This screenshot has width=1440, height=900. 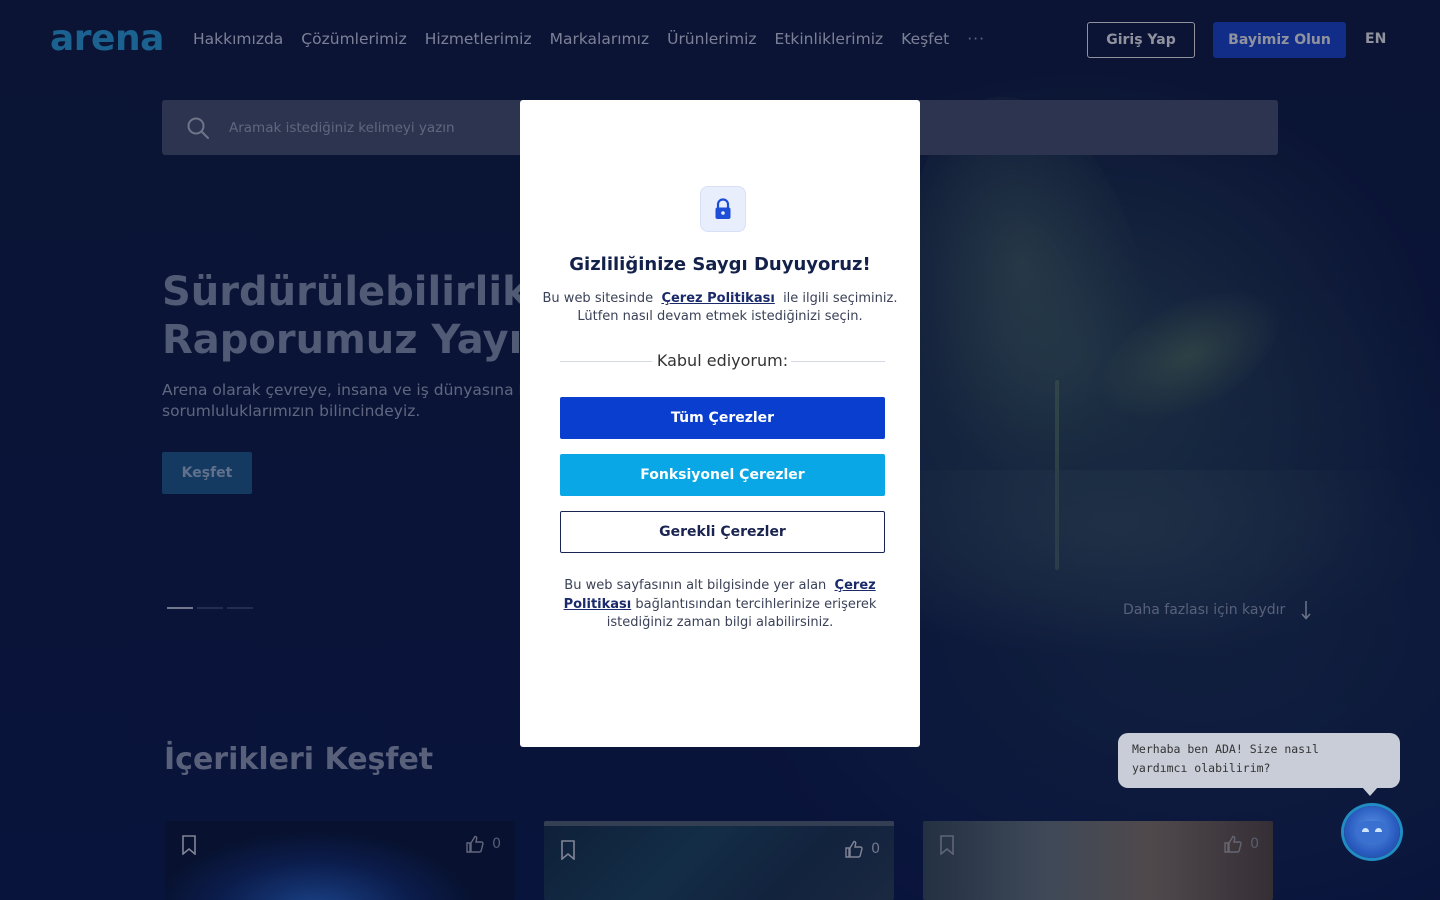 What do you see at coordinates (722, 475) in the screenshot?
I see `functional-cookies-button: Fonksiyonel Çerezler` at bounding box center [722, 475].